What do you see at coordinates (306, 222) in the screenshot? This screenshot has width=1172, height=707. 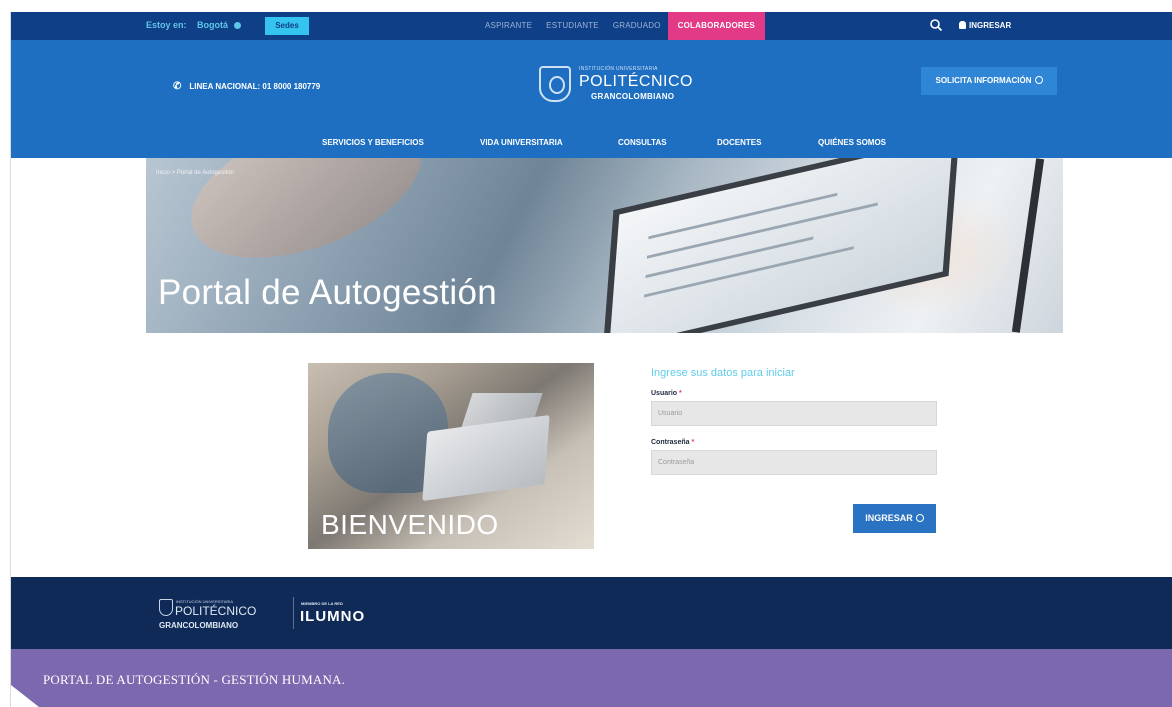 I see `hero-arm-shape` at bounding box center [306, 222].